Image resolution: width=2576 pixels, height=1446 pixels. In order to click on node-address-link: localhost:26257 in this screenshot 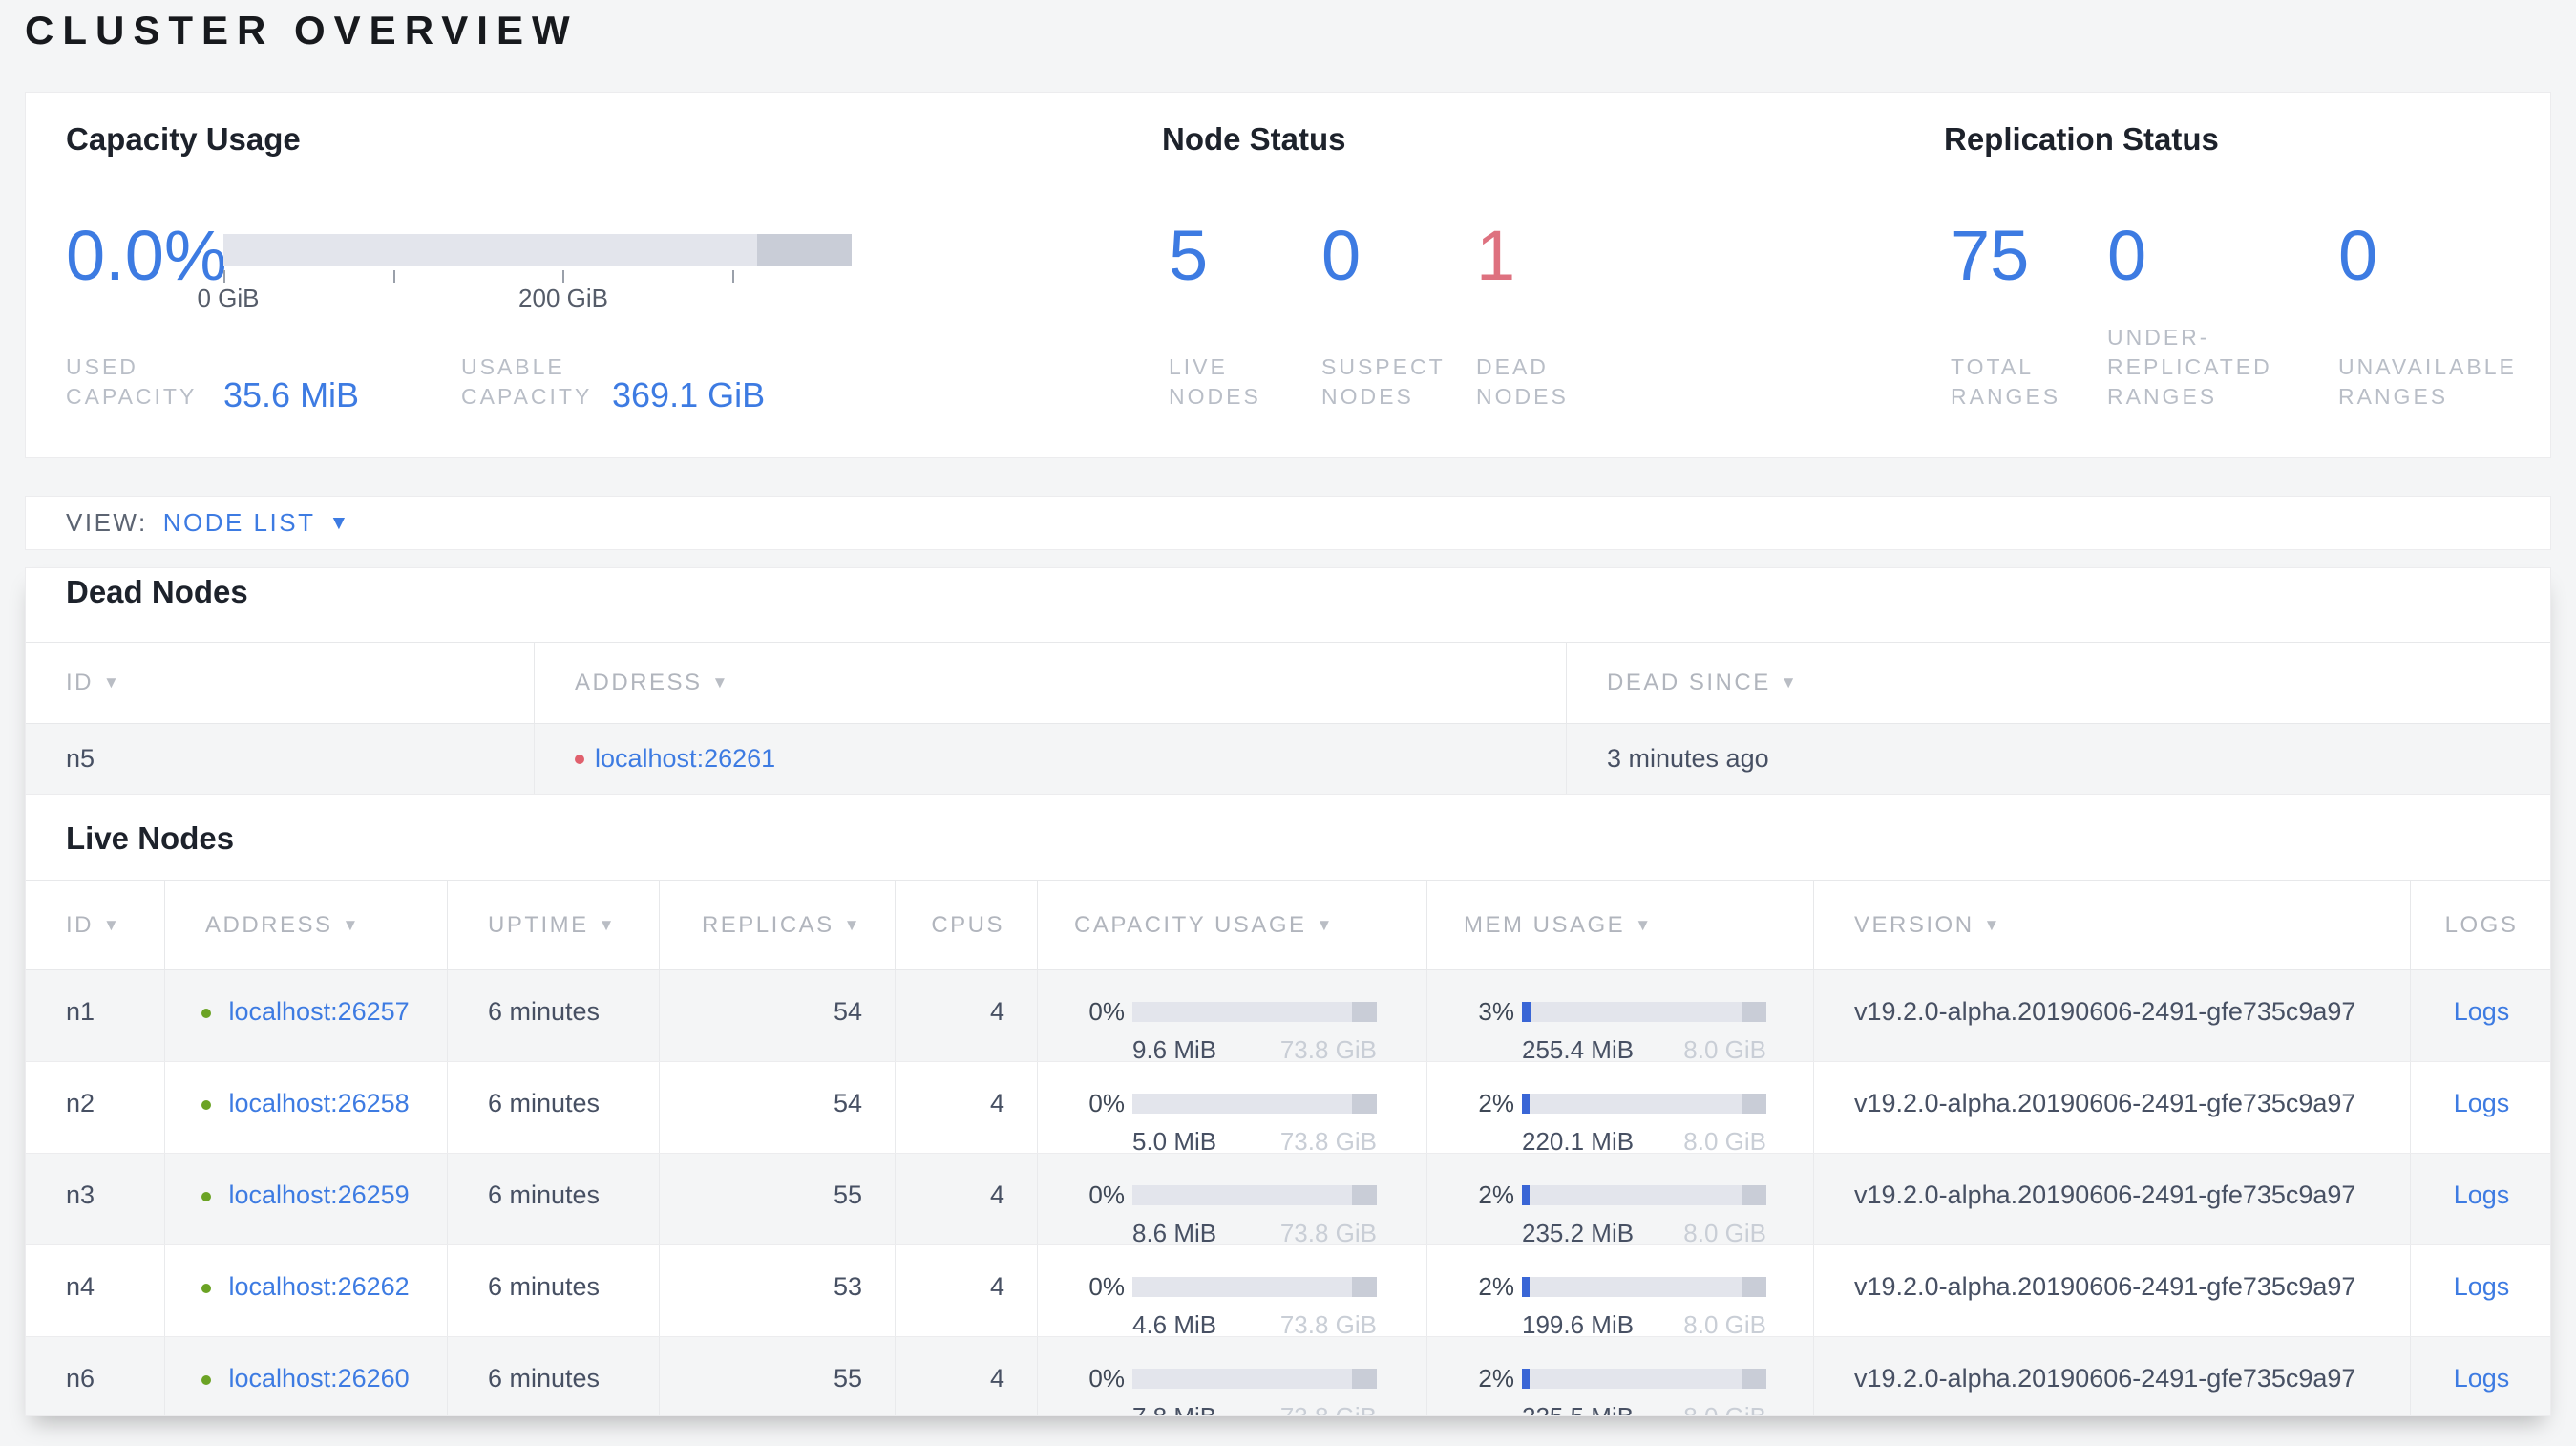, I will do `click(319, 1011)`.